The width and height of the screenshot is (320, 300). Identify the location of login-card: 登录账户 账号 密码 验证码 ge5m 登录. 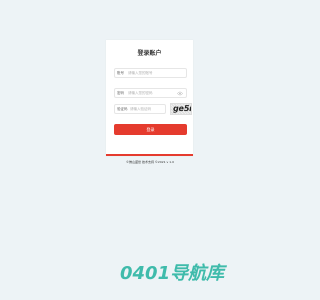
(149, 98).